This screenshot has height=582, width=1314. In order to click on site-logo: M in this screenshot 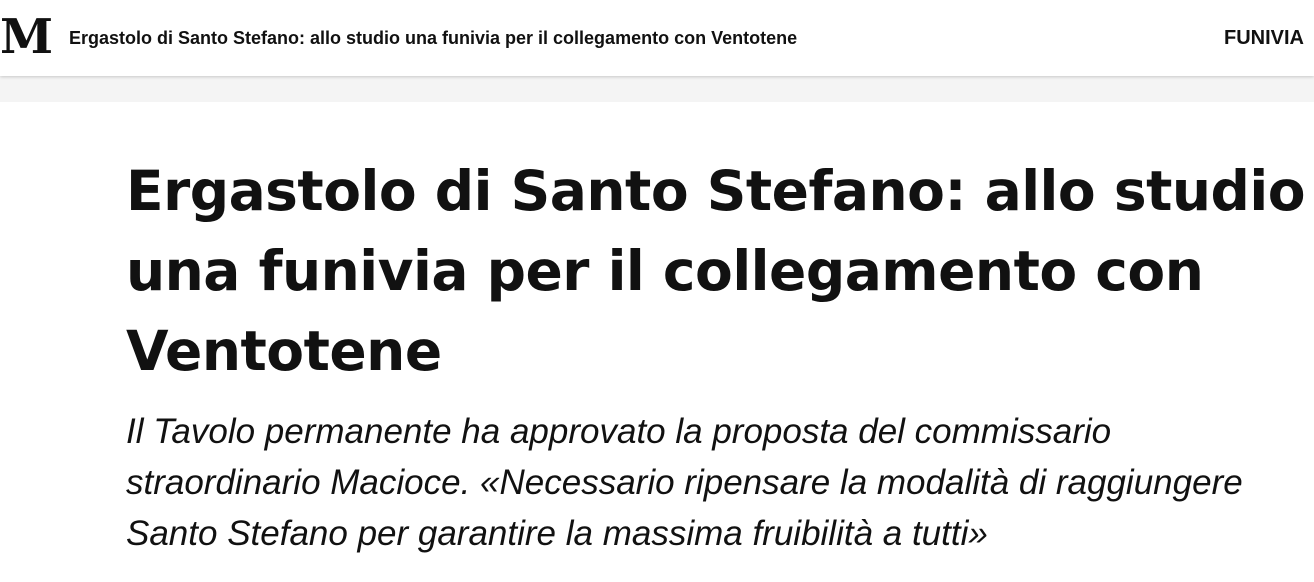, I will do `click(26, 37)`.